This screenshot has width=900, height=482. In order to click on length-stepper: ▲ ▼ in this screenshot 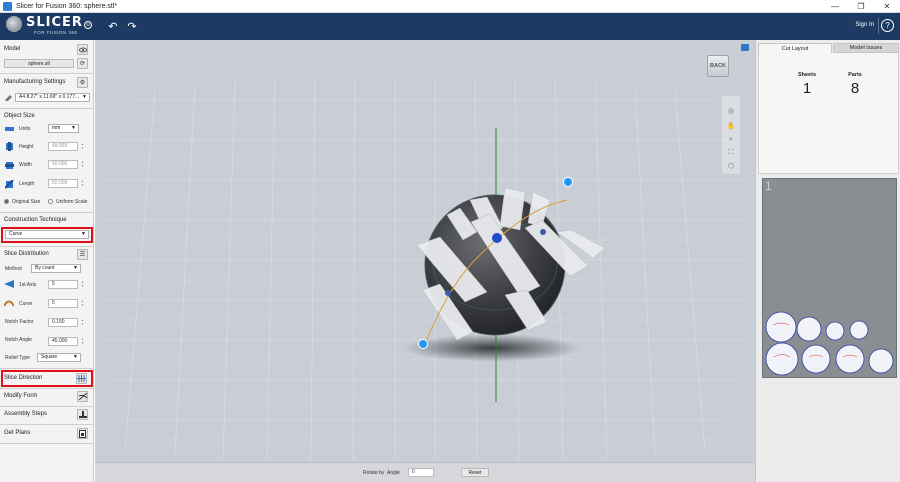, I will do `click(82, 183)`.